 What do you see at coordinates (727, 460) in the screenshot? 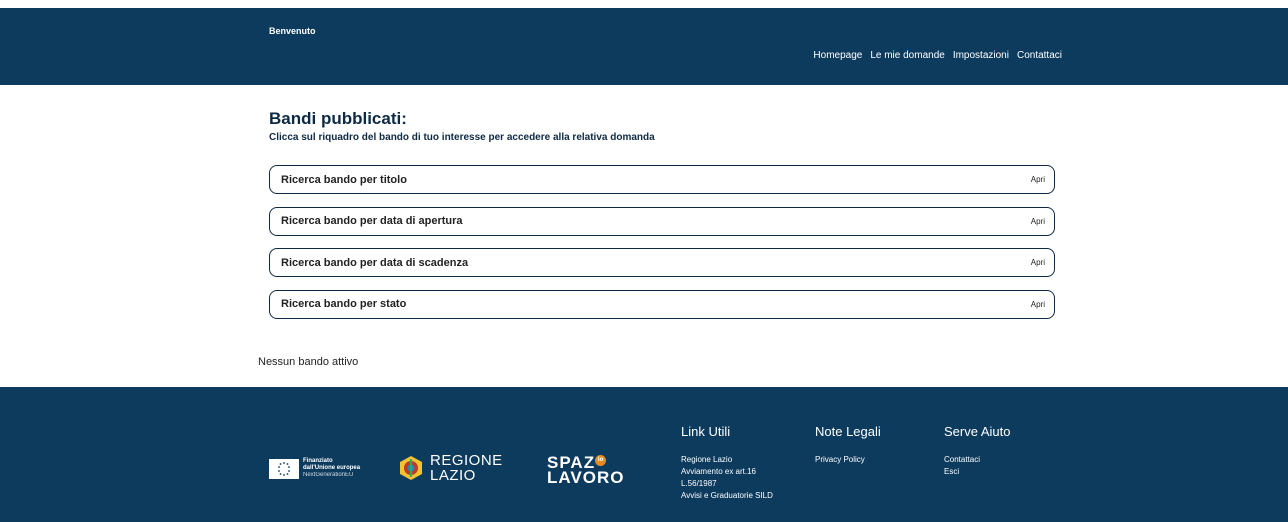
I see `footer-link-regione-lazio: Regione Lazio` at bounding box center [727, 460].